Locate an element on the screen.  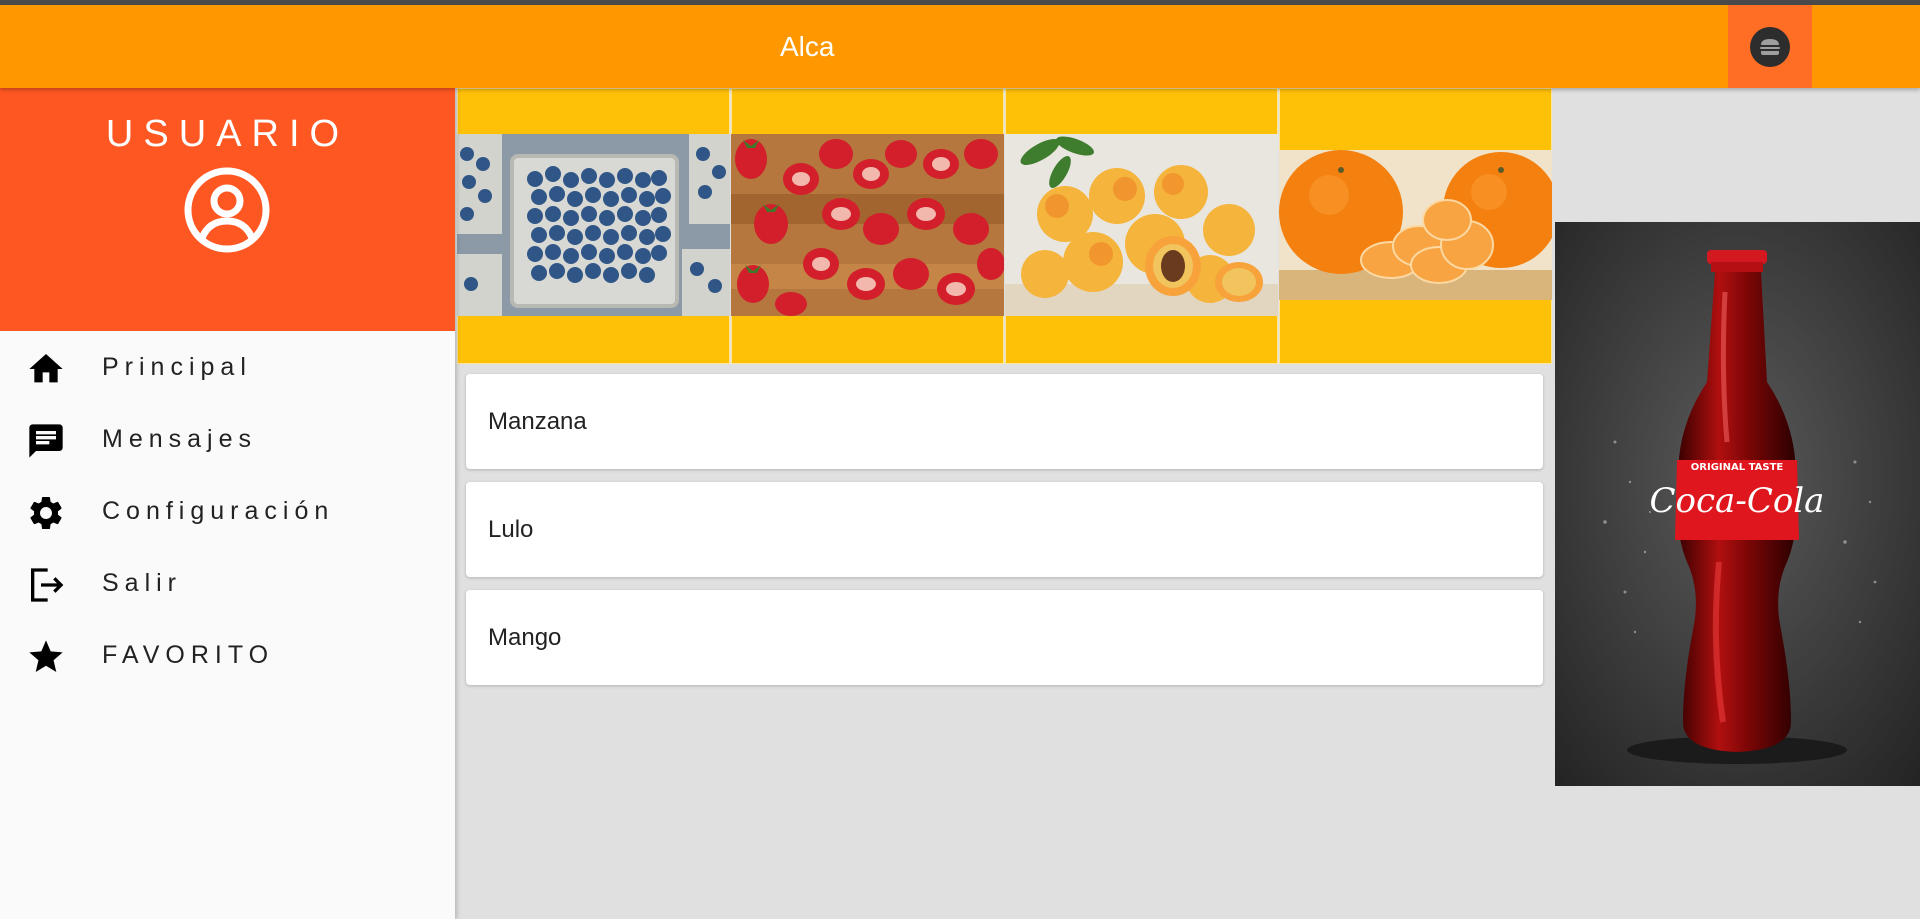
app-bar: Alca is located at coordinates (960, 46).